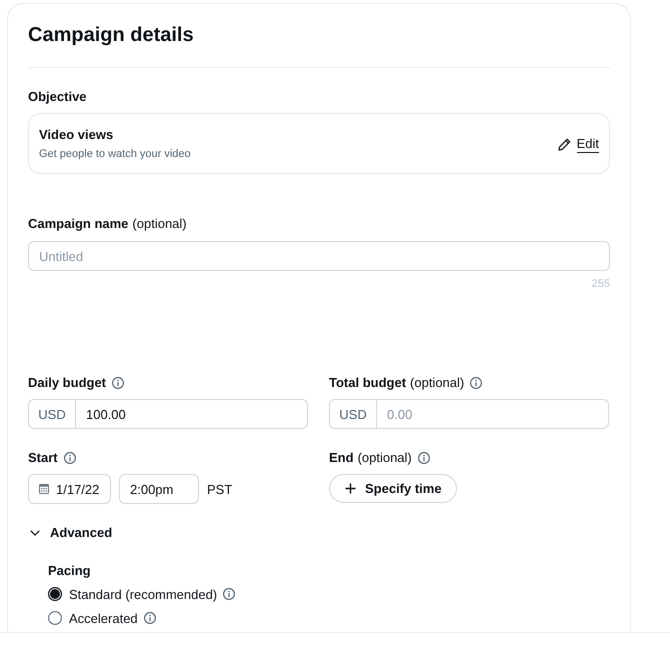 The width and height of the screenshot is (670, 650). I want to click on currency-field: USD 0.00, so click(469, 414).